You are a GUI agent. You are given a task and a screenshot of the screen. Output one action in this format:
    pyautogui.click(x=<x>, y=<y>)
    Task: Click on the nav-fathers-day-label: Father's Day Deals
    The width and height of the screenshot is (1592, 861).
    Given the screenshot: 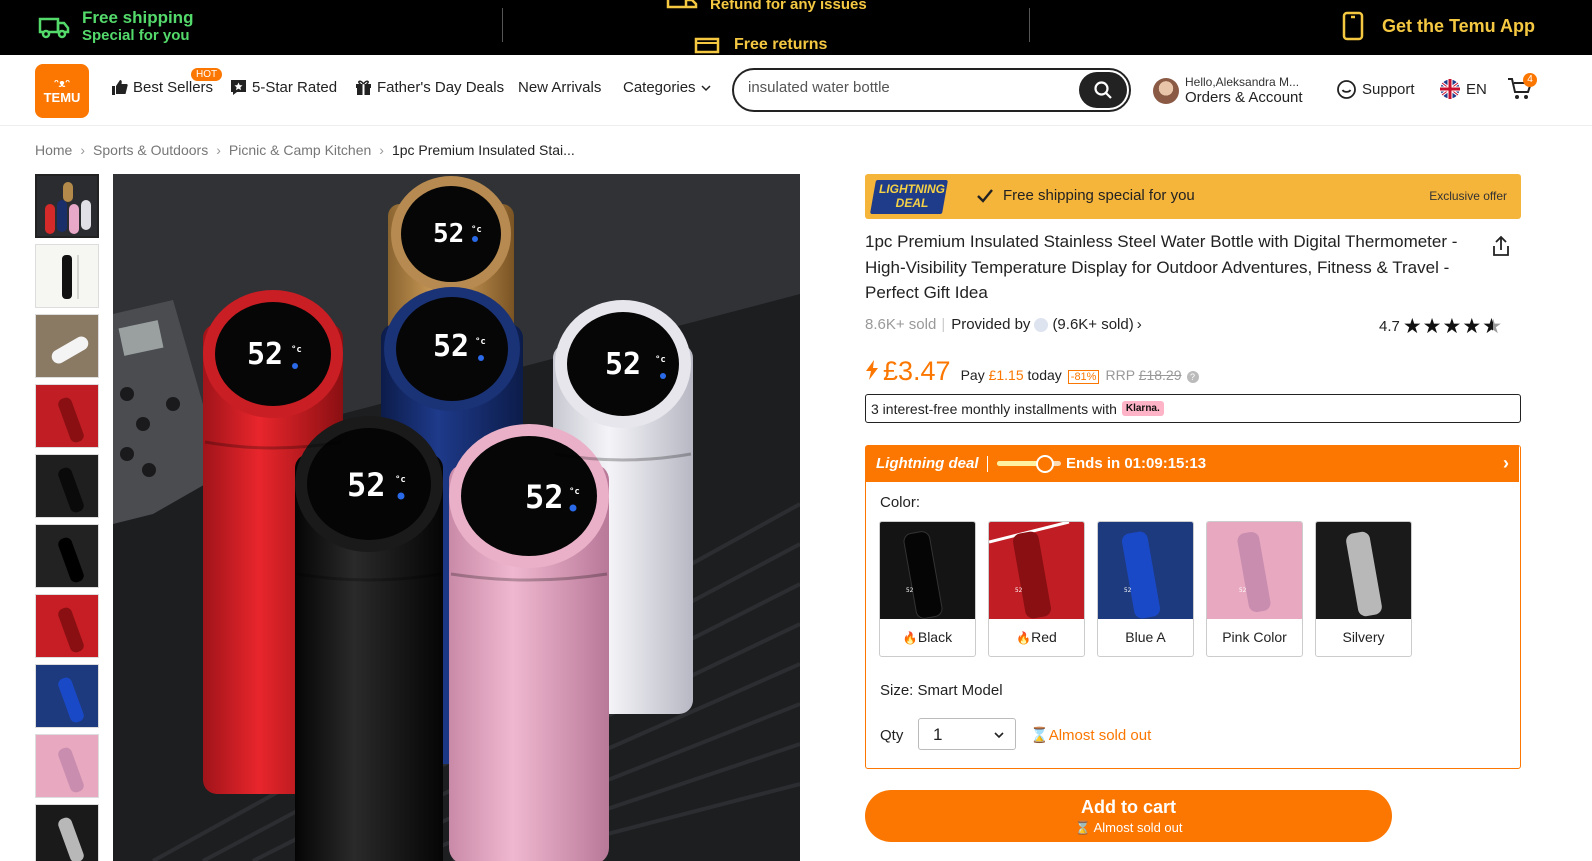 What is the action you would take?
    pyautogui.click(x=441, y=87)
    